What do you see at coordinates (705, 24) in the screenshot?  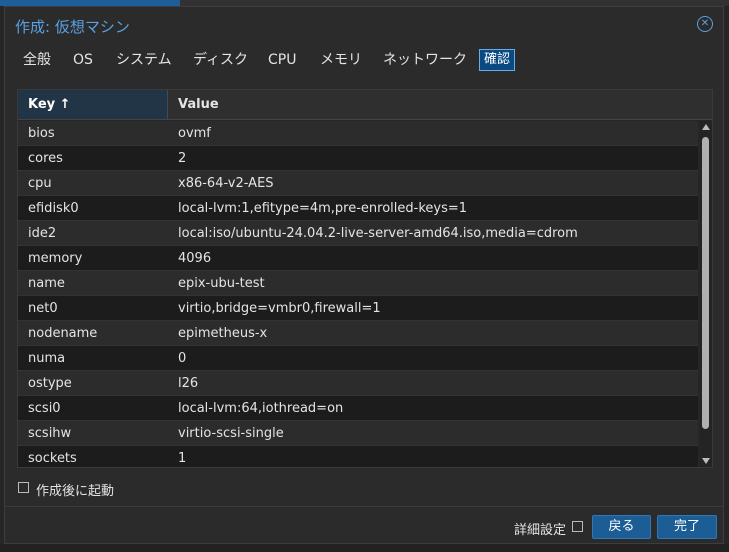 I see `close-icon: ✕` at bounding box center [705, 24].